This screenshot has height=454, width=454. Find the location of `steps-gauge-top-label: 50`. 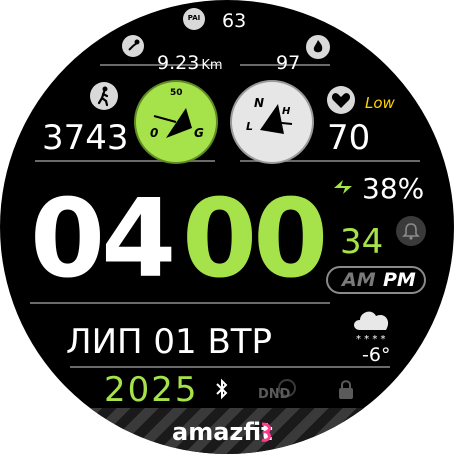

steps-gauge-top-label: 50 is located at coordinates (176, 93).